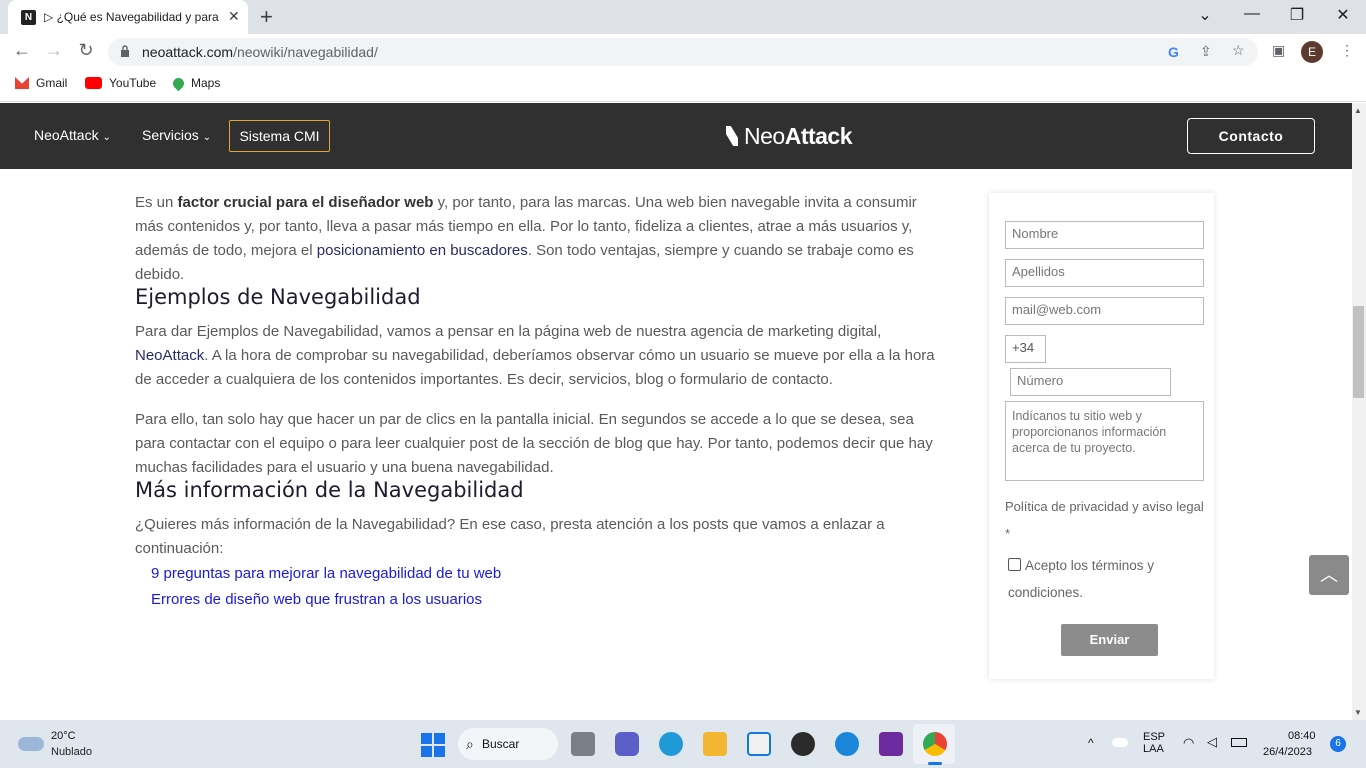 This screenshot has width=1366, height=768. Describe the element at coordinates (1173, 52) in the screenshot. I see `google-lens-icon: G` at that location.